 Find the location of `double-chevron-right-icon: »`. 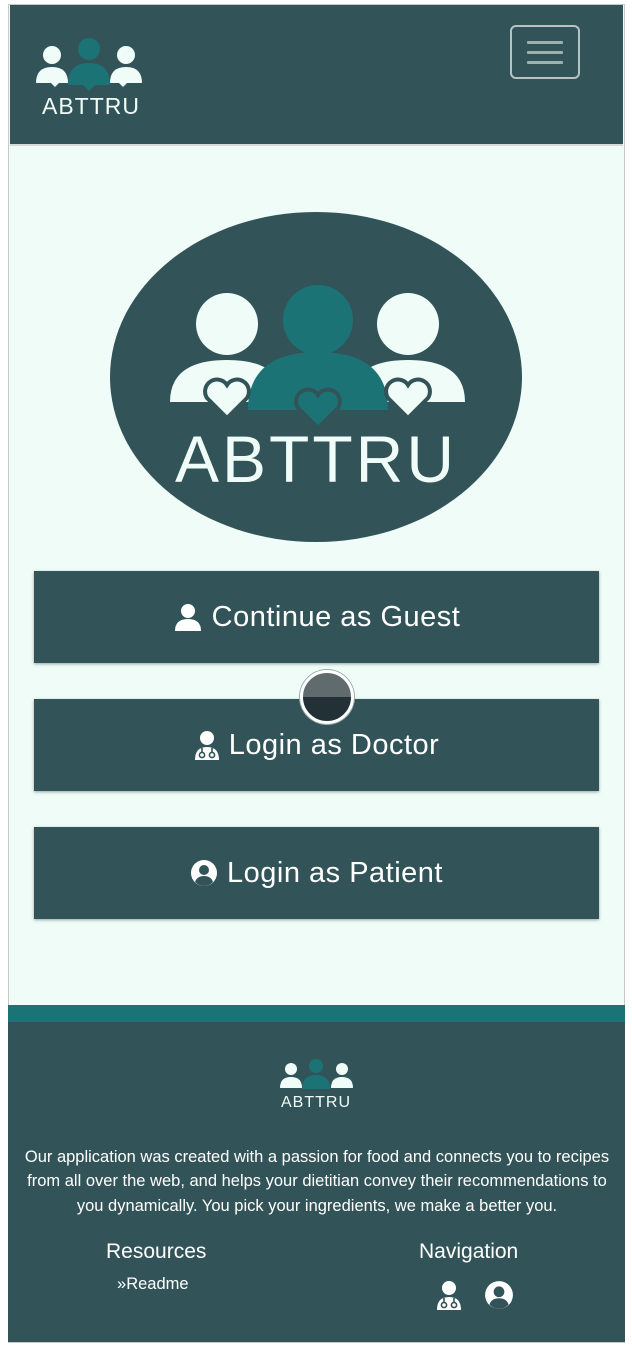

double-chevron-right-icon: » is located at coordinates (122, 1284).